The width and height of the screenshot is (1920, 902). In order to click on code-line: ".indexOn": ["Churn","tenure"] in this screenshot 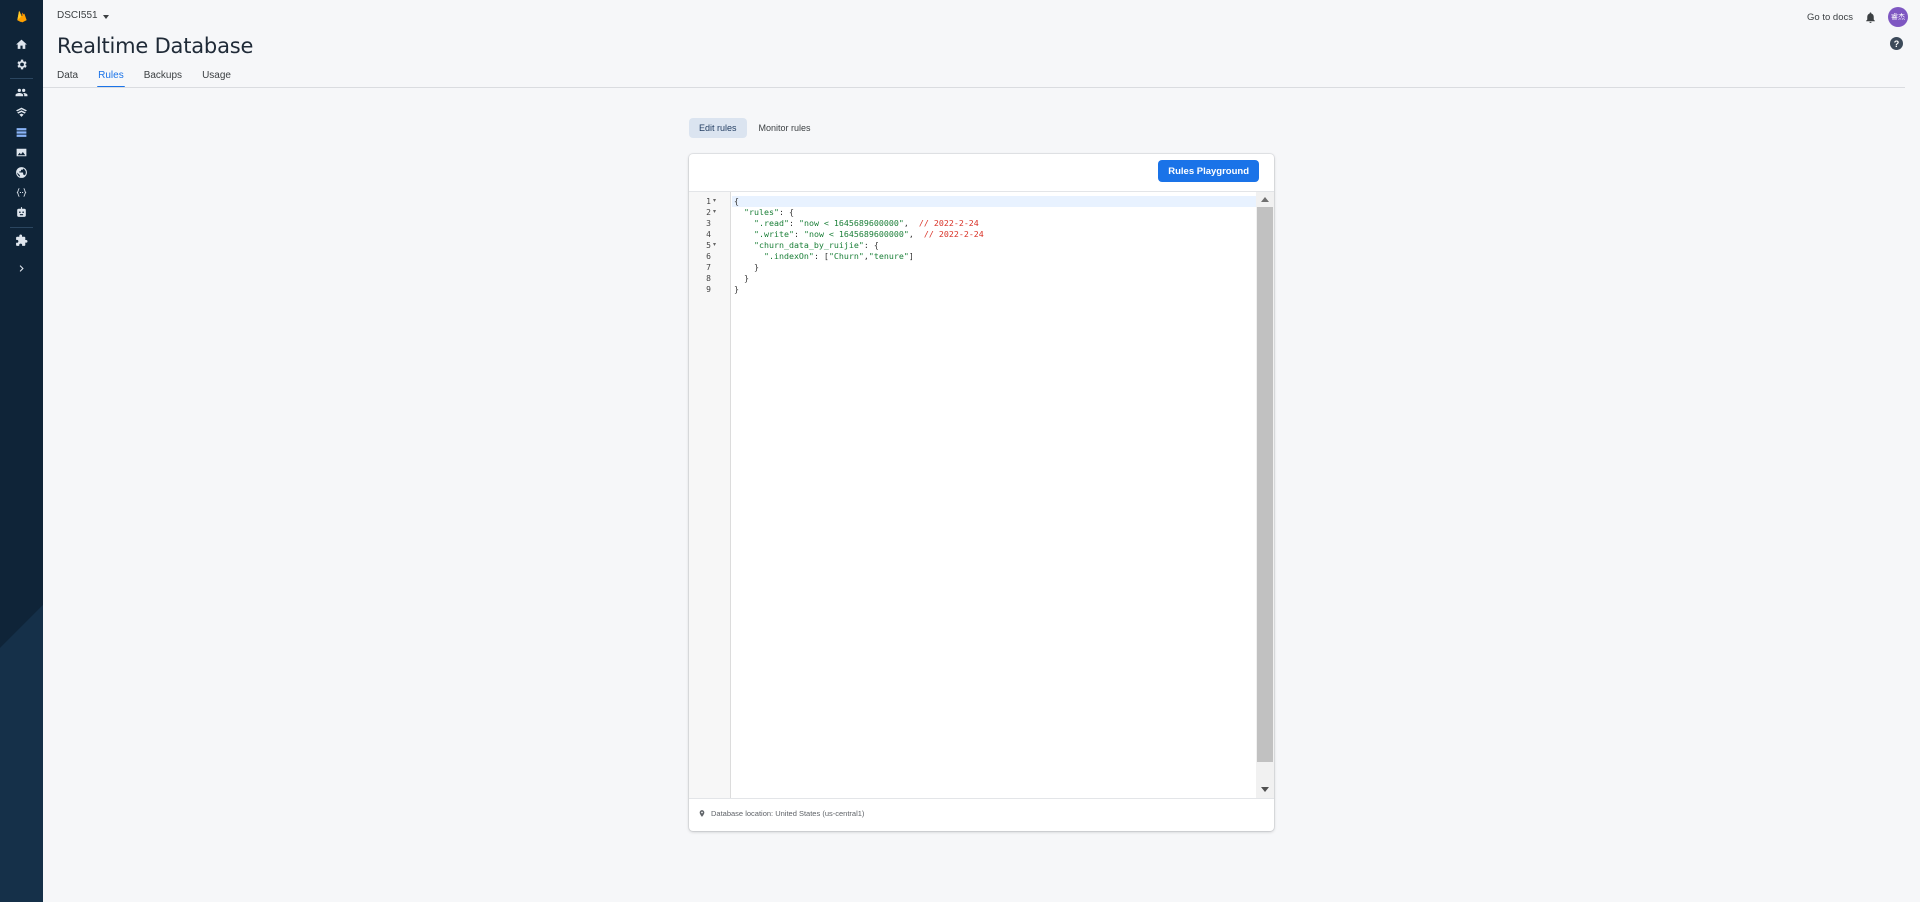, I will do `click(824, 256)`.